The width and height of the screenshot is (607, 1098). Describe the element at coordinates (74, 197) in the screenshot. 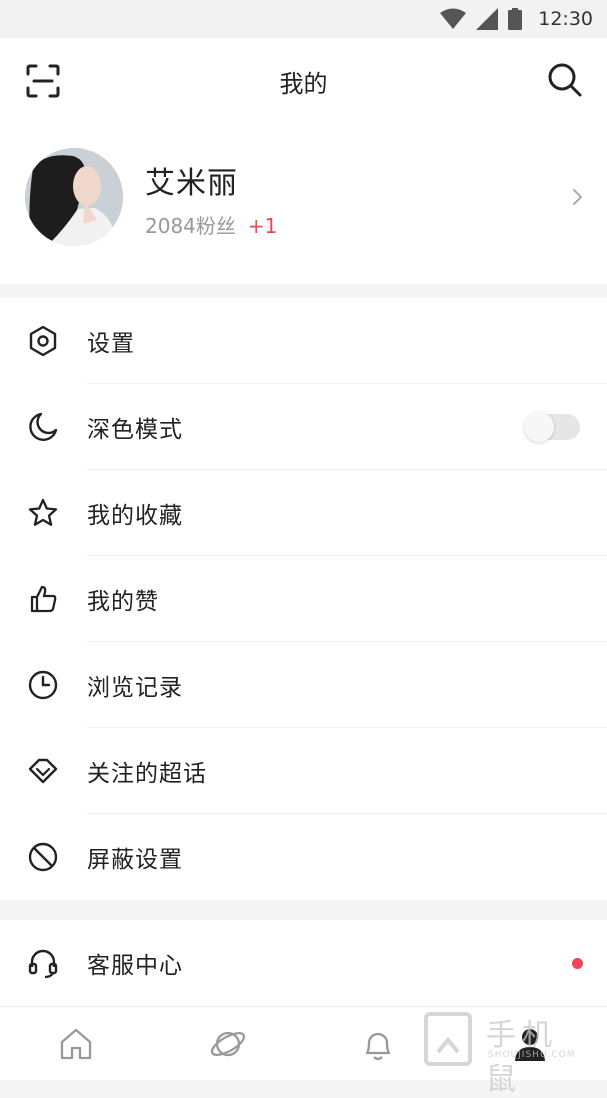

I see `avatar` at that location.